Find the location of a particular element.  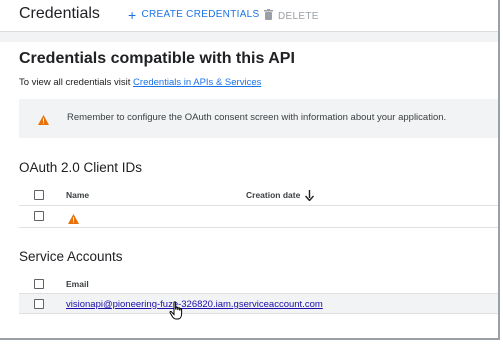

create-credentials-button: + CREATE CREDENTIALS is located at coordinates (194, 14).